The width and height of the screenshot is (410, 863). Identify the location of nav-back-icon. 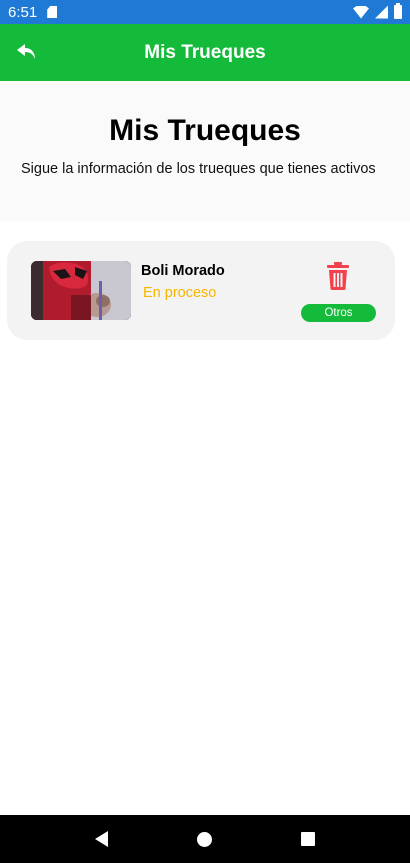
(101, 839).